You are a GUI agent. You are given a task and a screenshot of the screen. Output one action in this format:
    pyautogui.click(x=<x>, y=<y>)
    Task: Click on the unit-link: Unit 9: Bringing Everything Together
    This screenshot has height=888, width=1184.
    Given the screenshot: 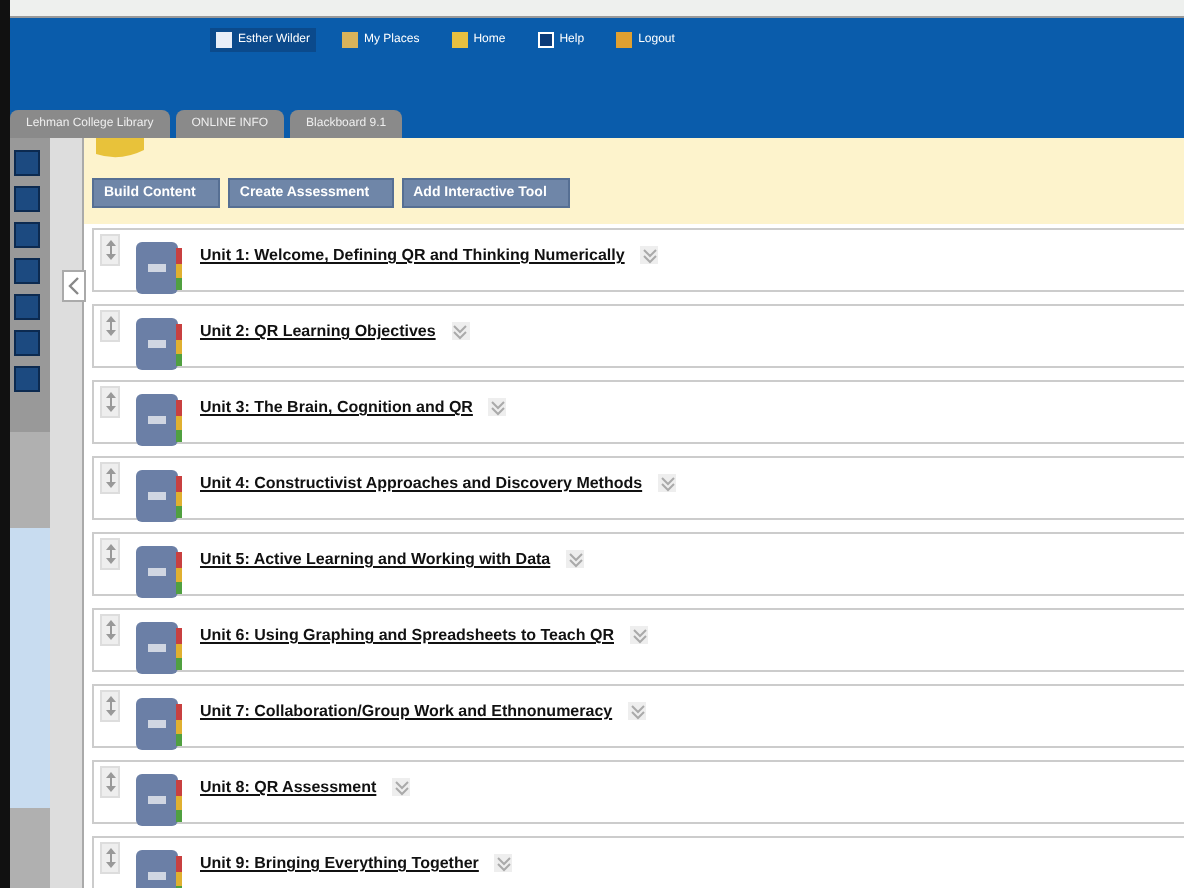 What is the action you would take?
    pyautogui.click(x=339, y=863)
    